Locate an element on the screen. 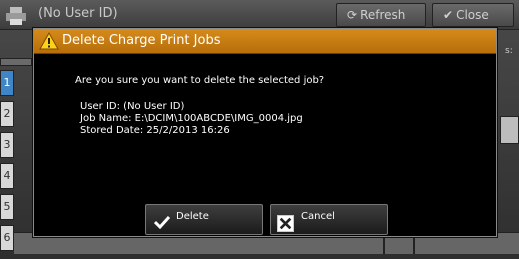 The image size is (519, 259). stored-date-text: Stored Date: 25/2/2013 16:26 is located at coordinates (155, 130).